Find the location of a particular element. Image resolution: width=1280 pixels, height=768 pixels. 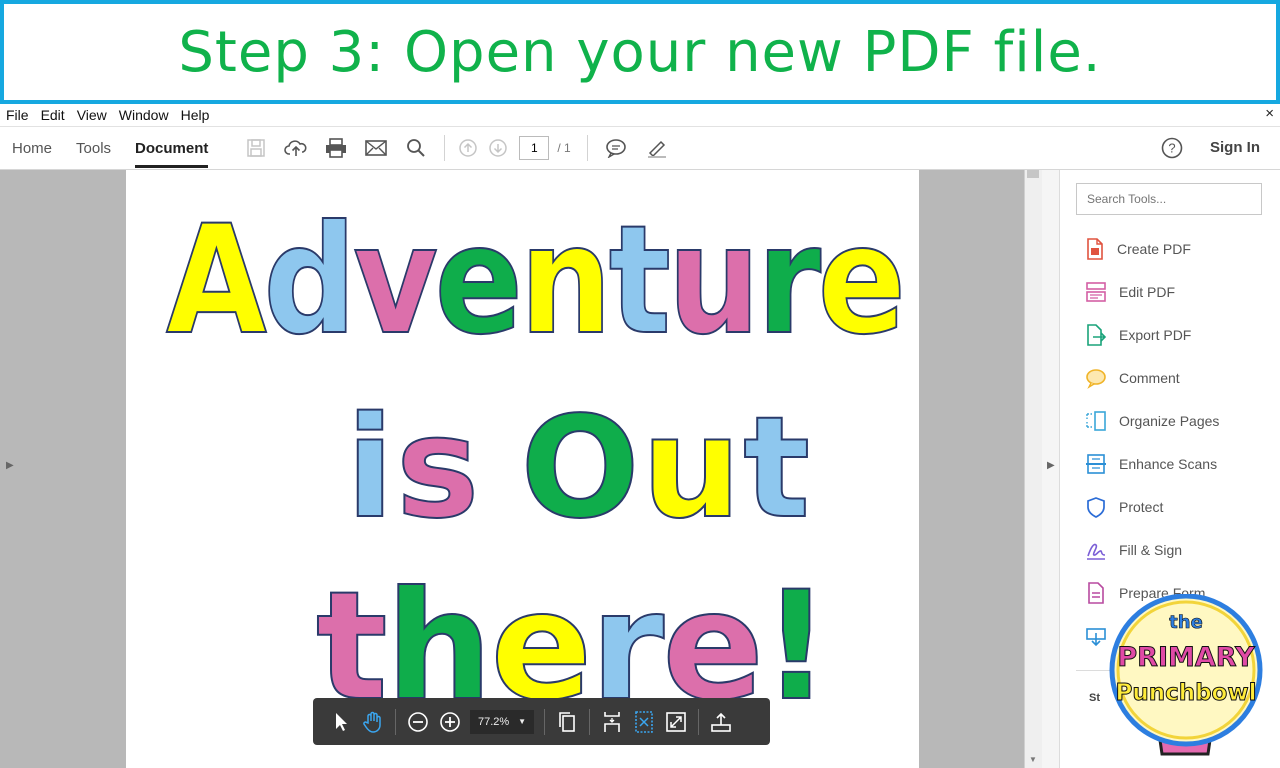

export-pdf-icon is located at coordinates (1097, 335).